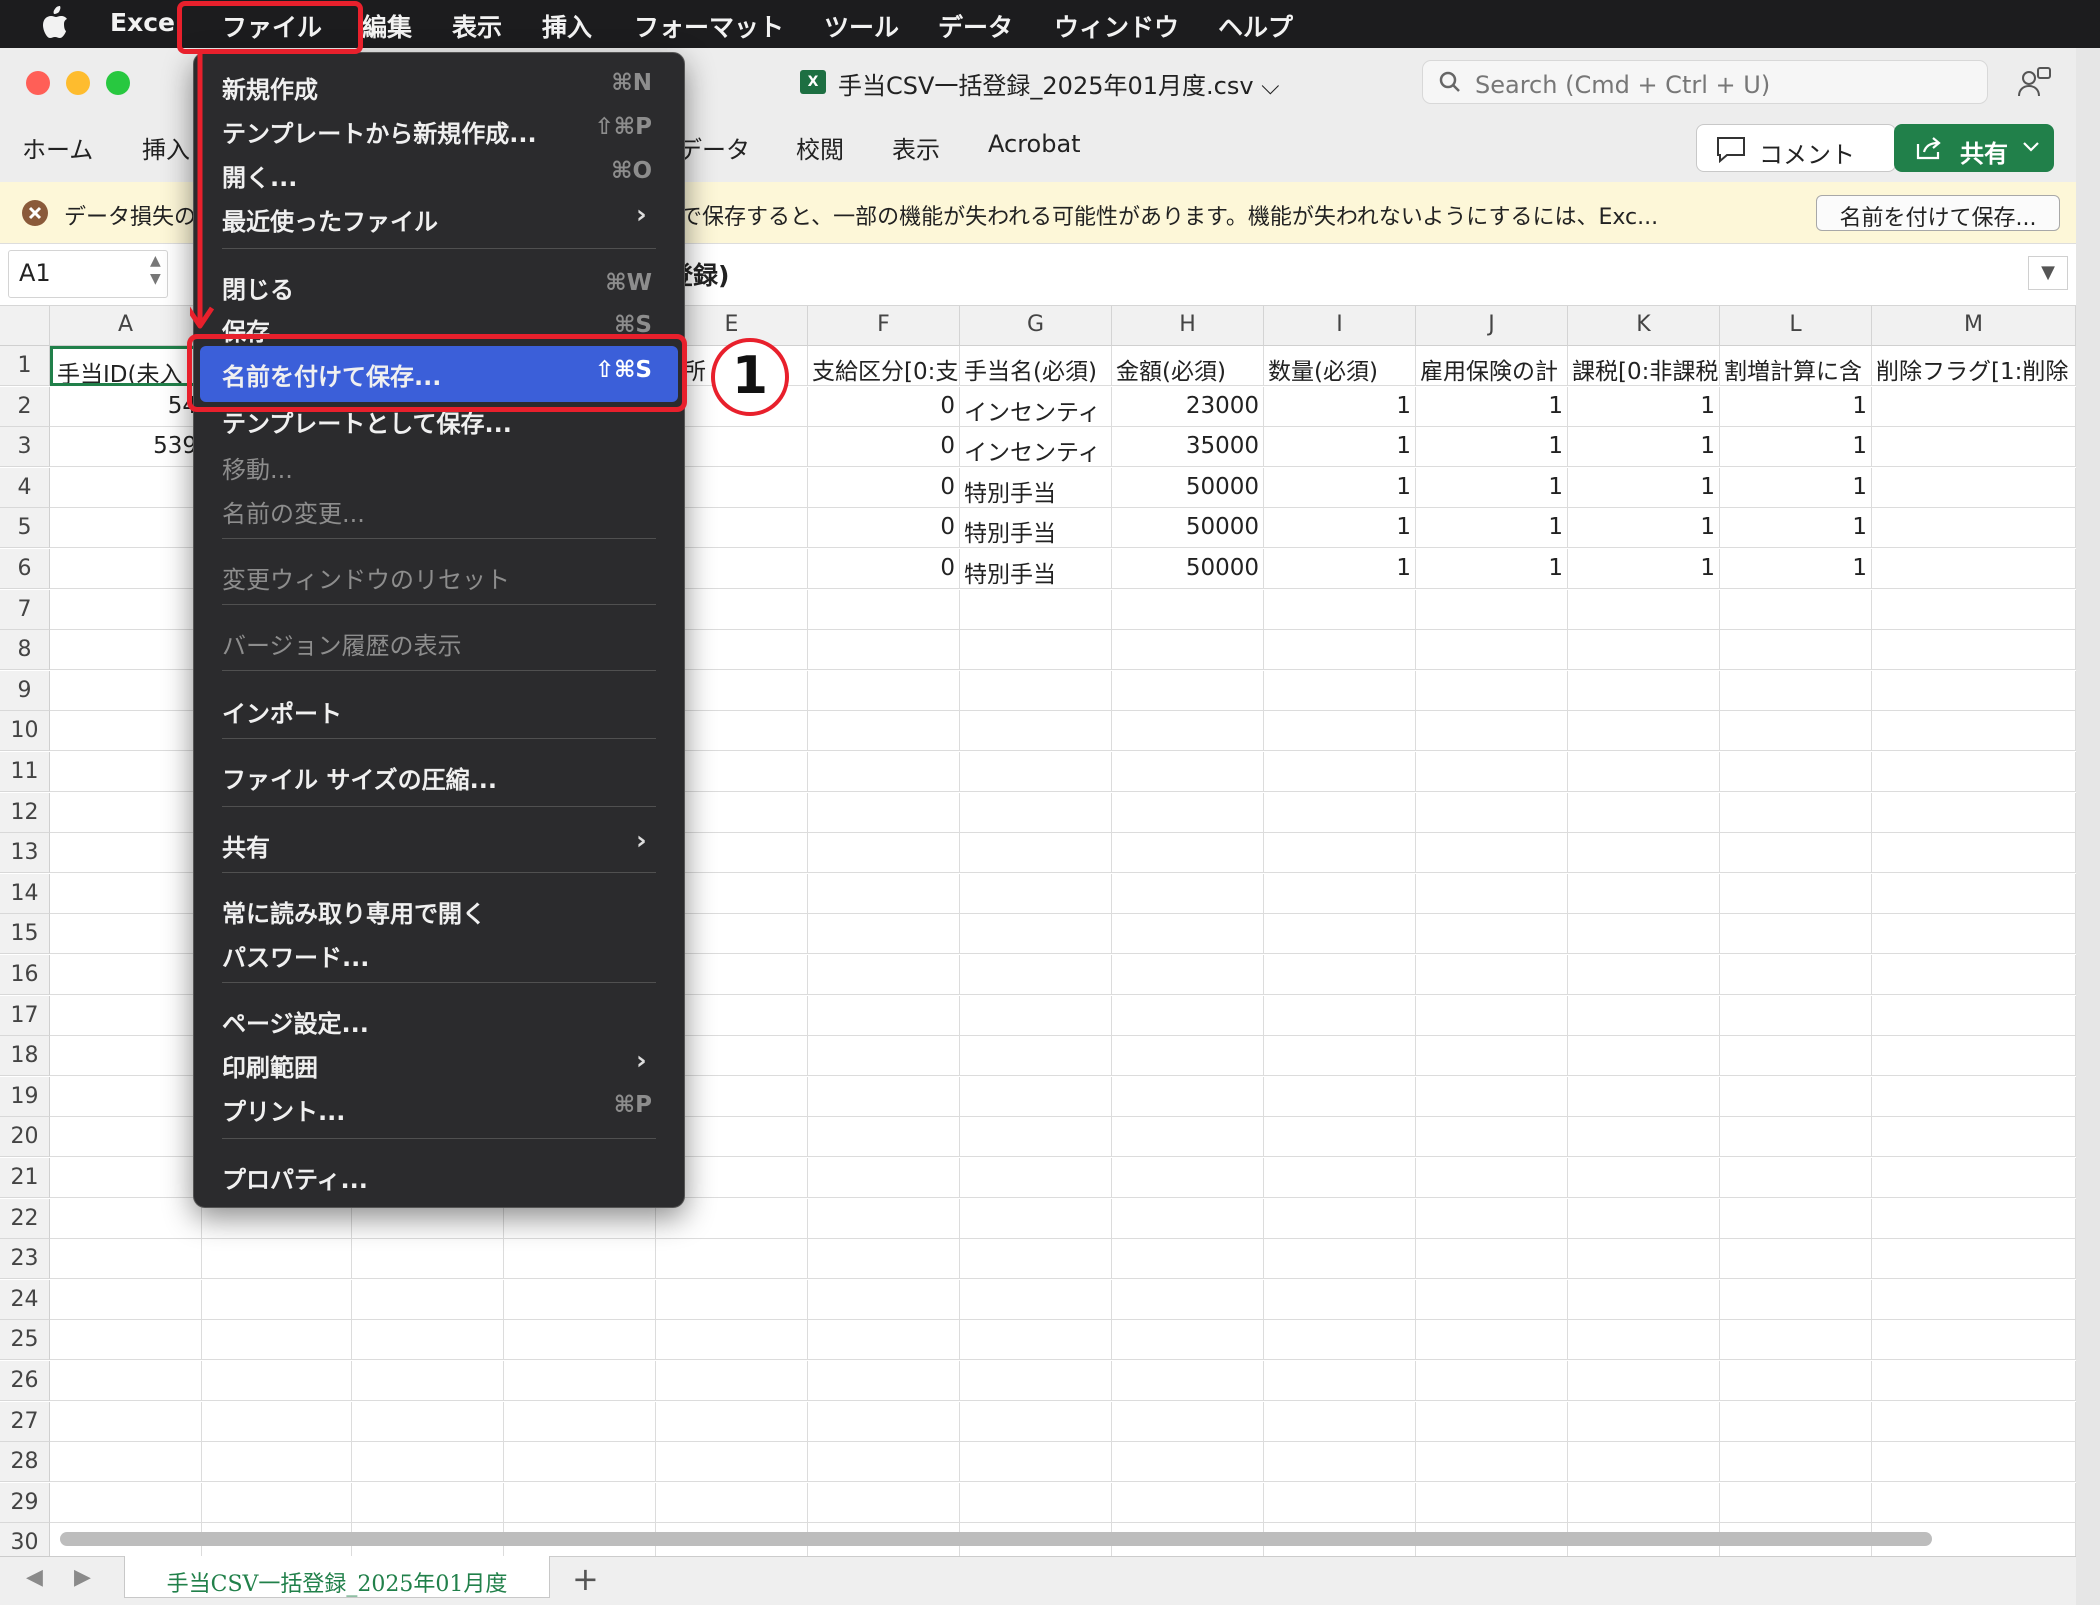 The height and width of the screenshot is (1605, 2100). What do you see at coordinates (1974, 326) in the screenshot?
I see `column-header-m: M` at bounding box center [1974, 326].